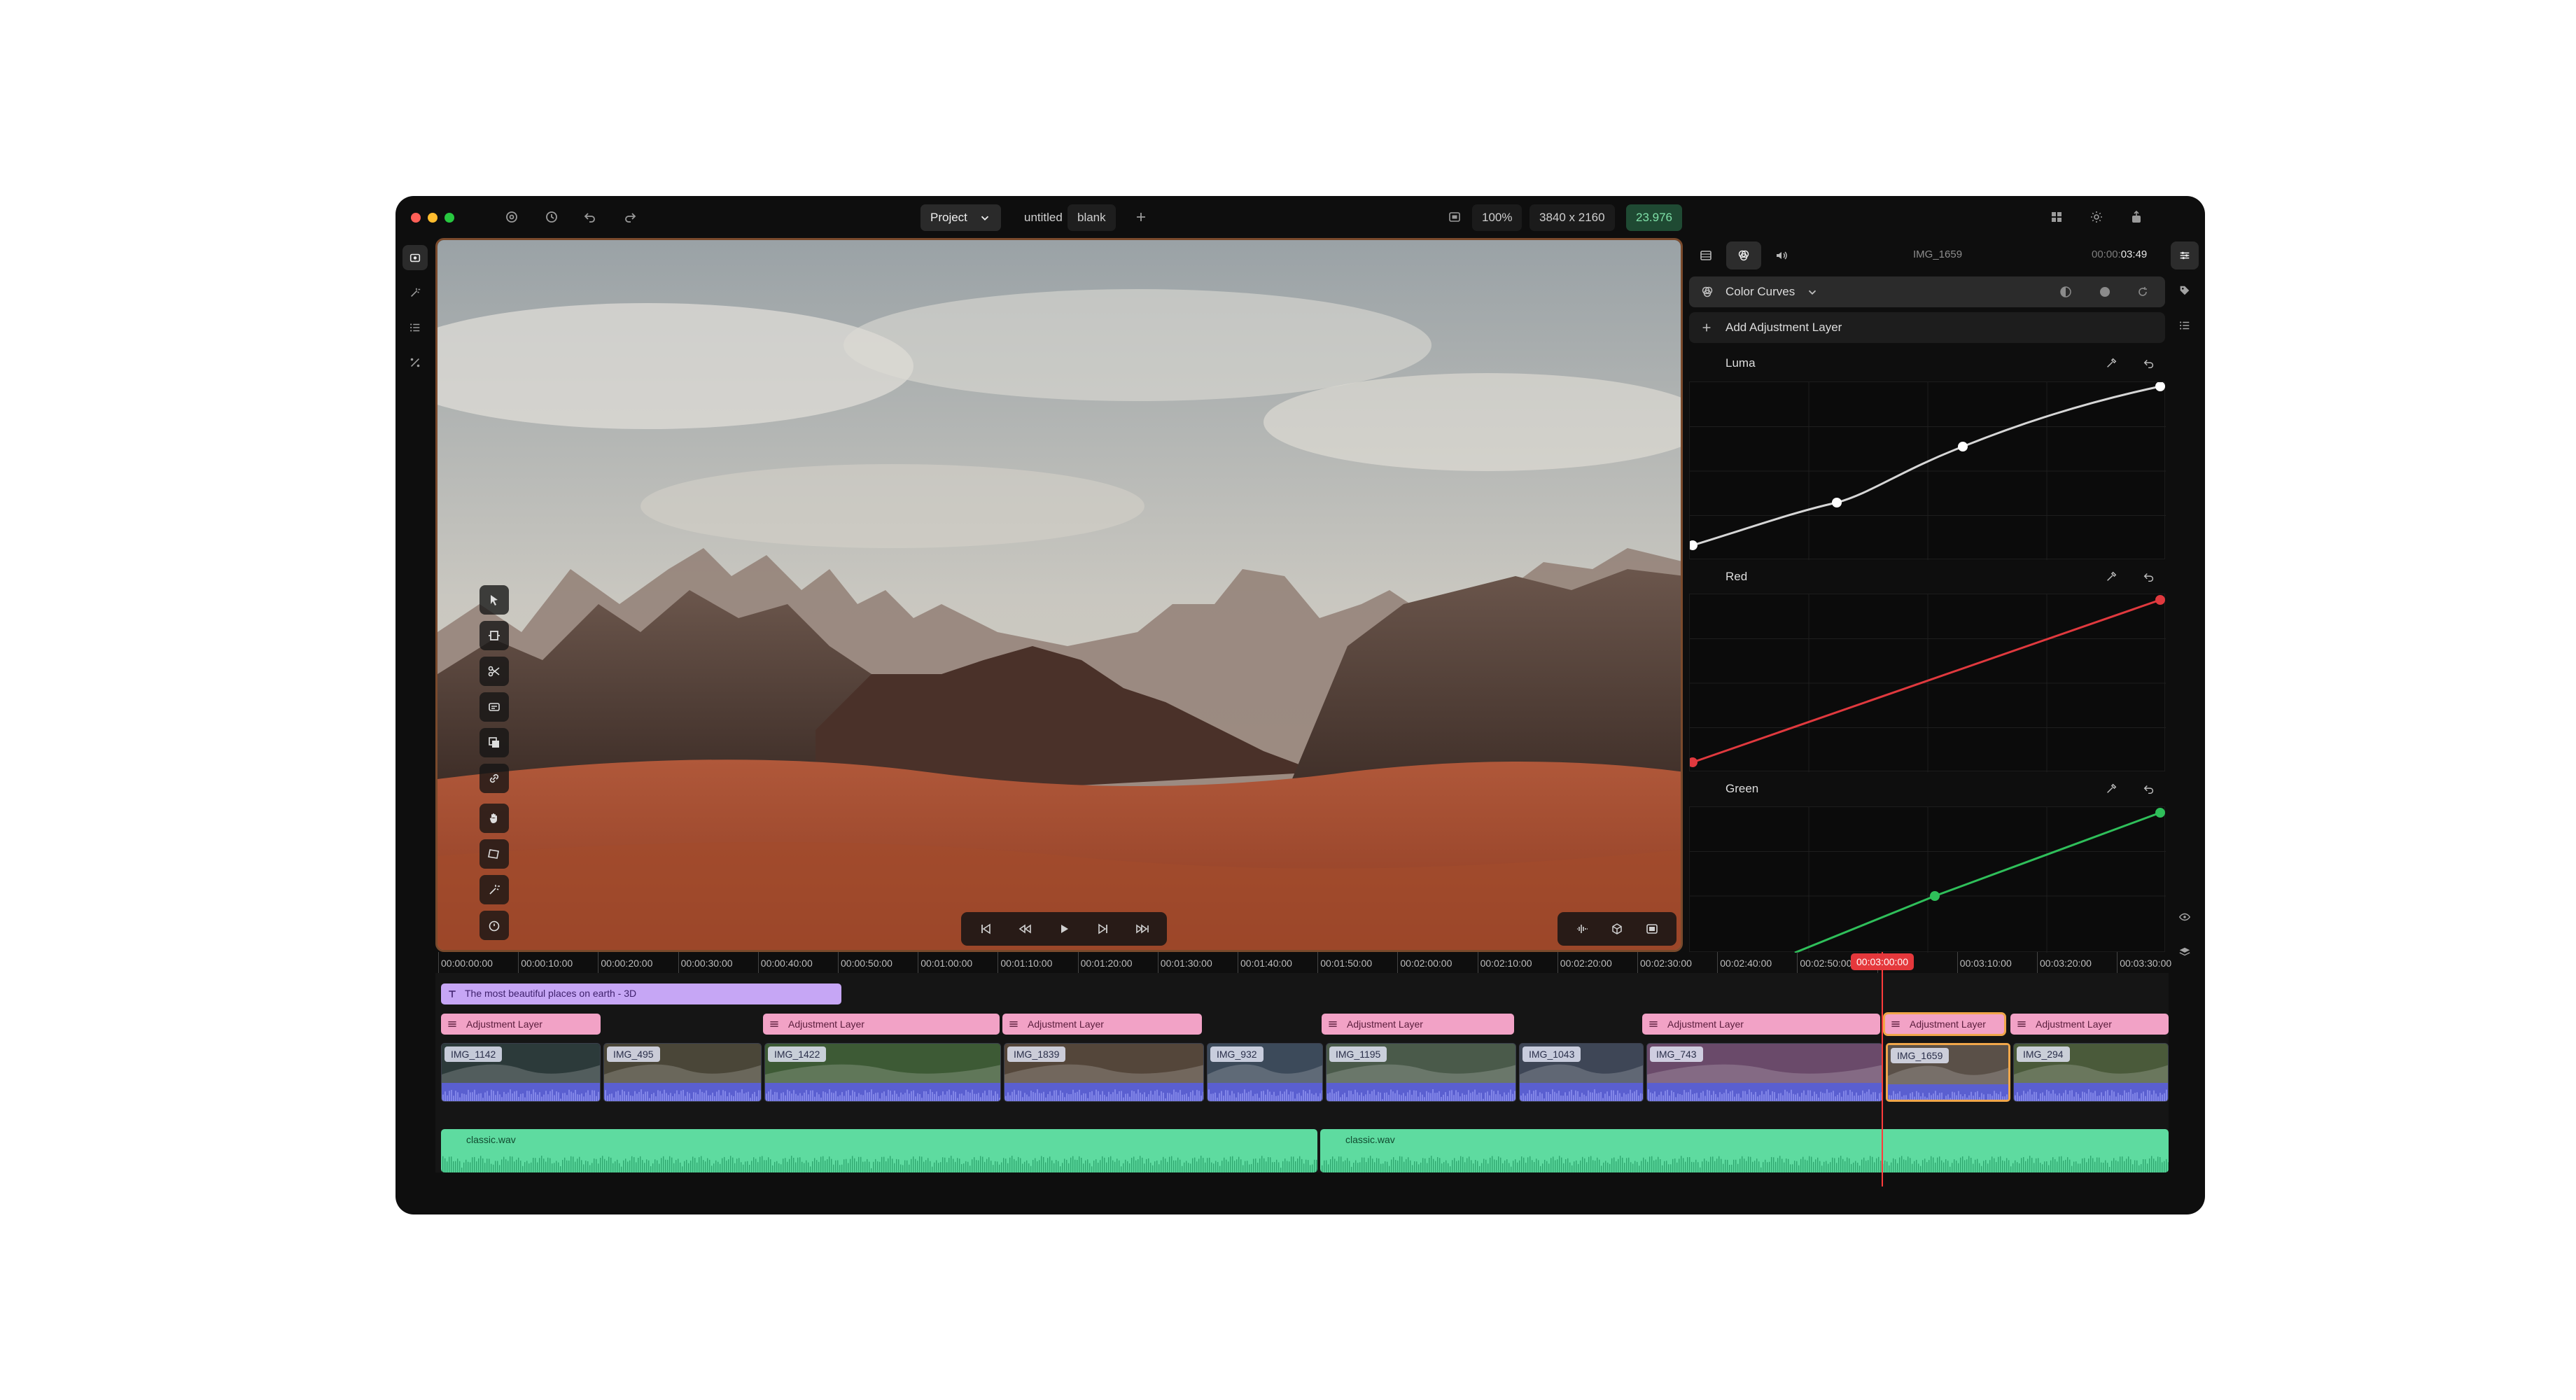 Image resolution: width=2576 pixels, height=1400 pixels. Describe the element at coordinates (415, 257) in the screenshot. I see `media-panel-button` at that location.